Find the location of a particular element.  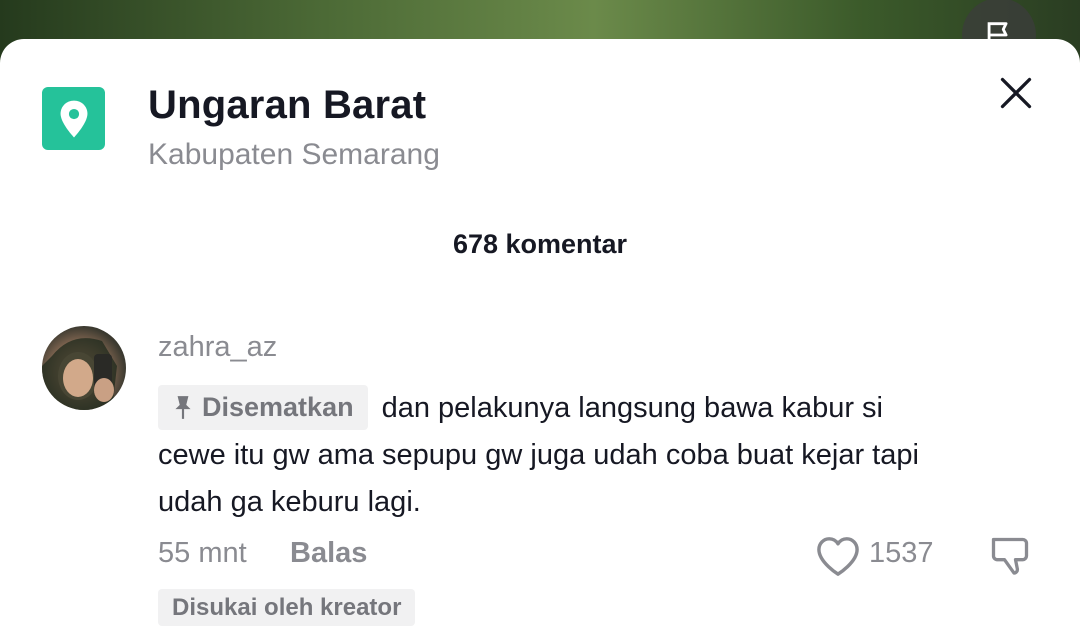

thumbs-down-icon is located at coordinates (1010, 556).